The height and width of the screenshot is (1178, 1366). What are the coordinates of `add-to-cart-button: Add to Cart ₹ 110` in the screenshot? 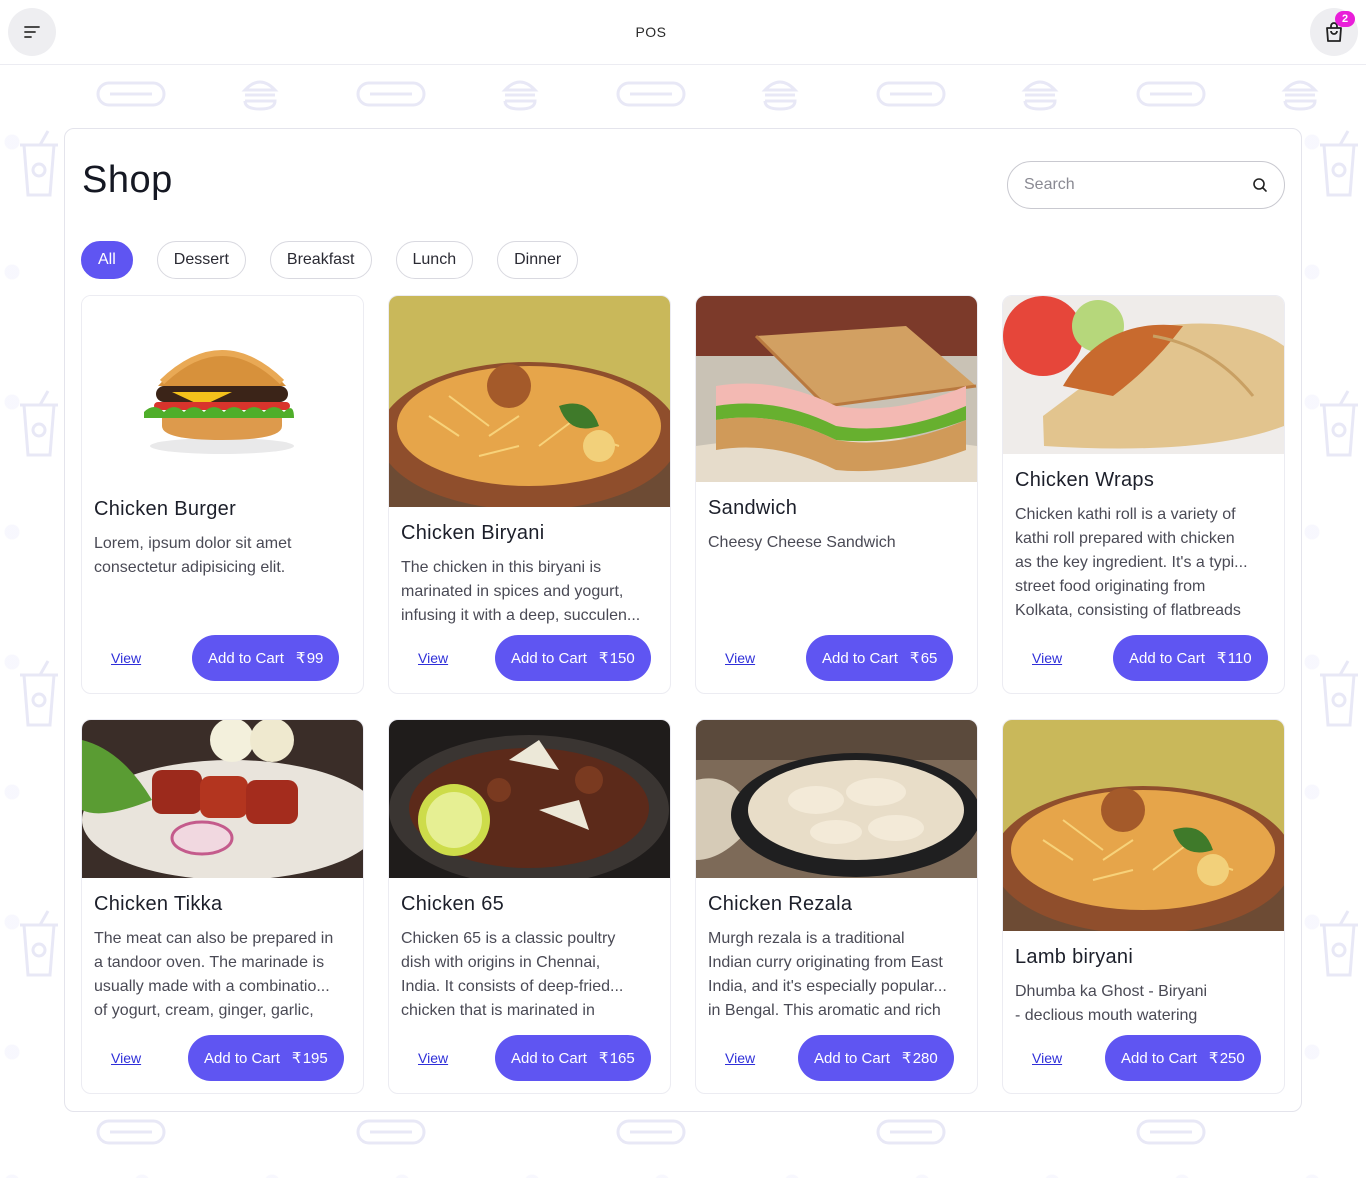 It's located at (1190, 658).